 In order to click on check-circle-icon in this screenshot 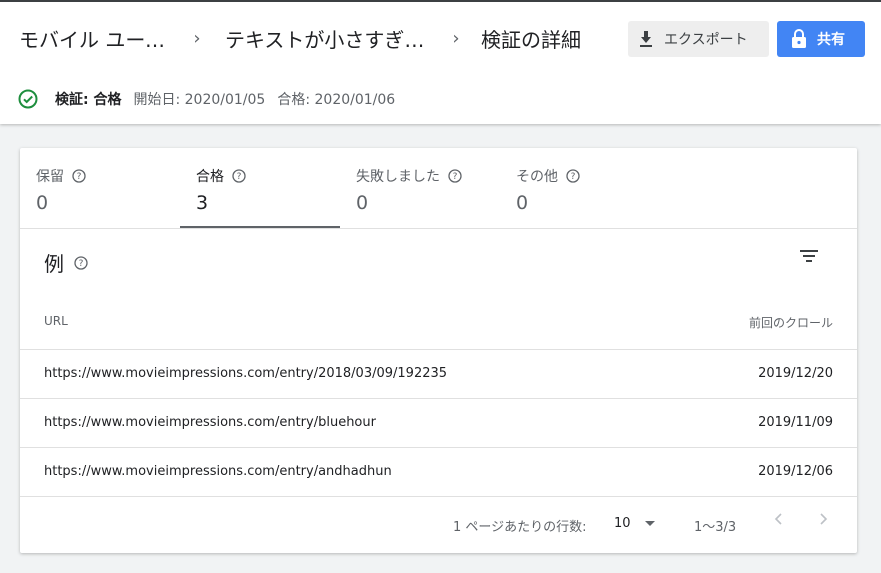, I will do `click(28, 99)`.